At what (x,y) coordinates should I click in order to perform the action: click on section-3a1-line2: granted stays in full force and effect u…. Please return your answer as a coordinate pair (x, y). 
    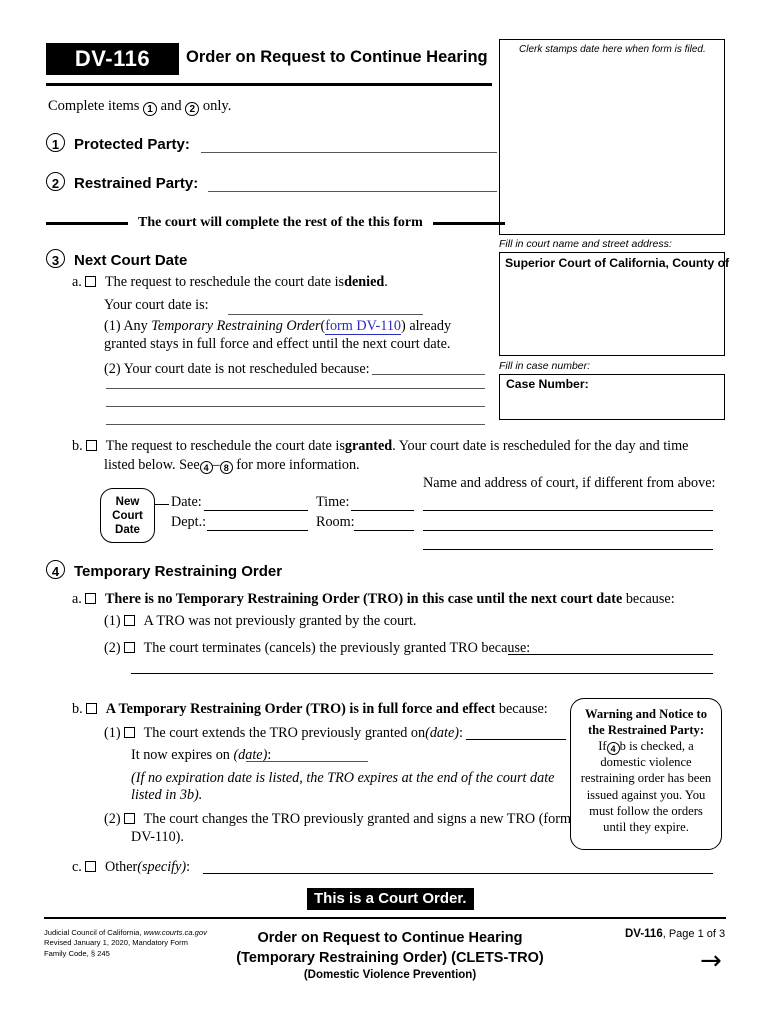
    Looking at the image, I should click on (277, 344).